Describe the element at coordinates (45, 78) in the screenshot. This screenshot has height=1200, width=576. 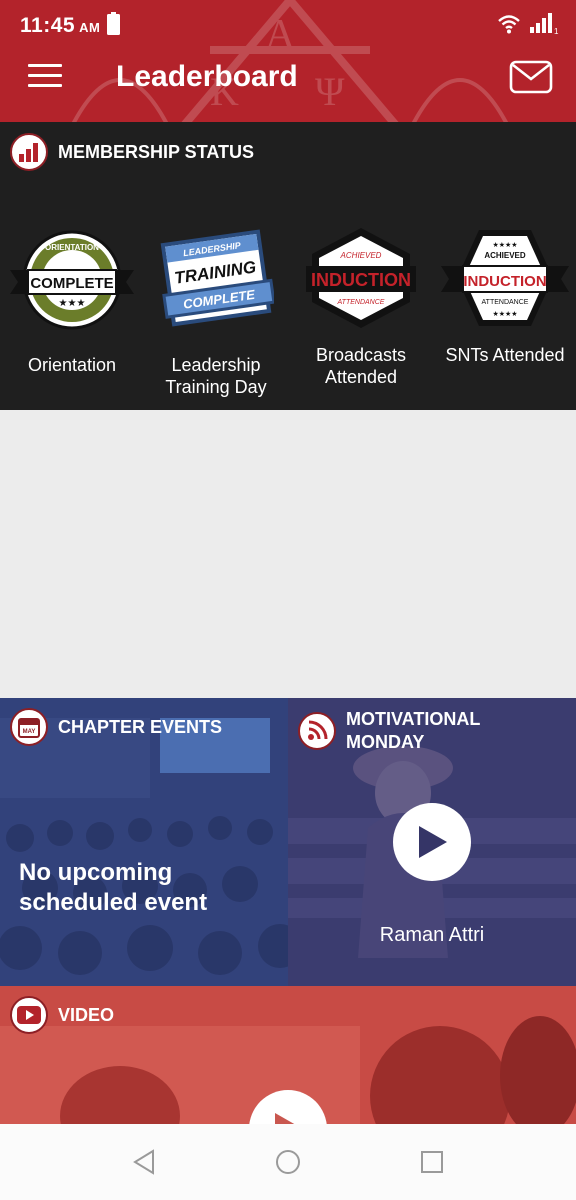
I see `hamburger-menu-icon` at that location.